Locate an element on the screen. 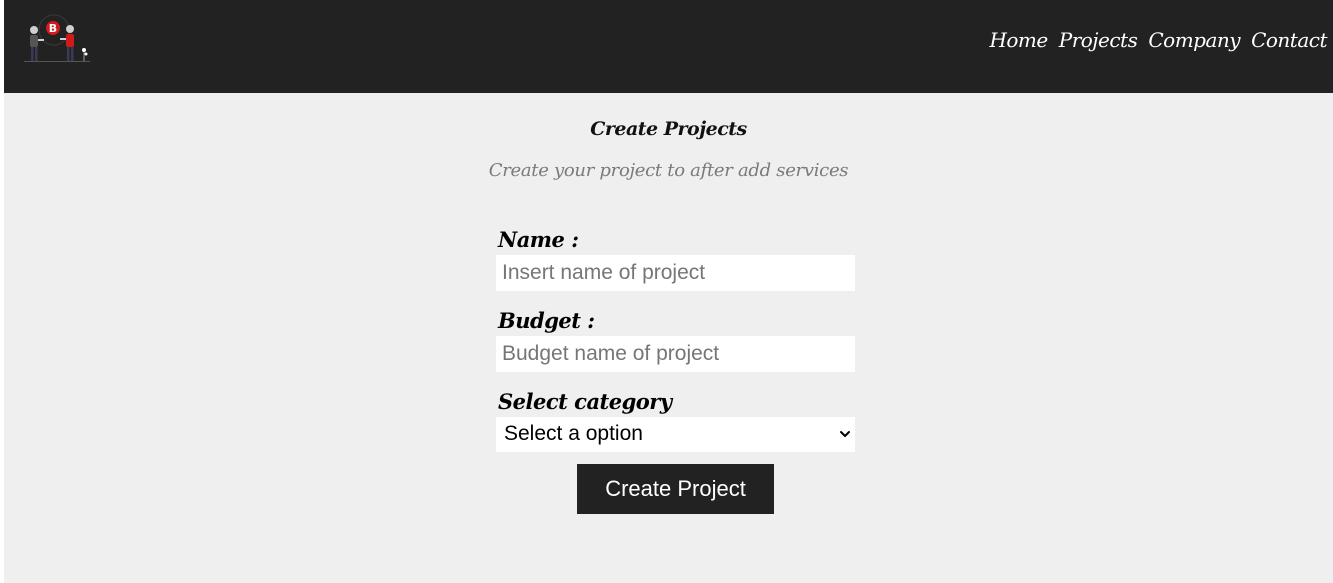 This screenshot has width=1333, height=583. nav-link-contact: Contact is located at coordinates (1289, 40).